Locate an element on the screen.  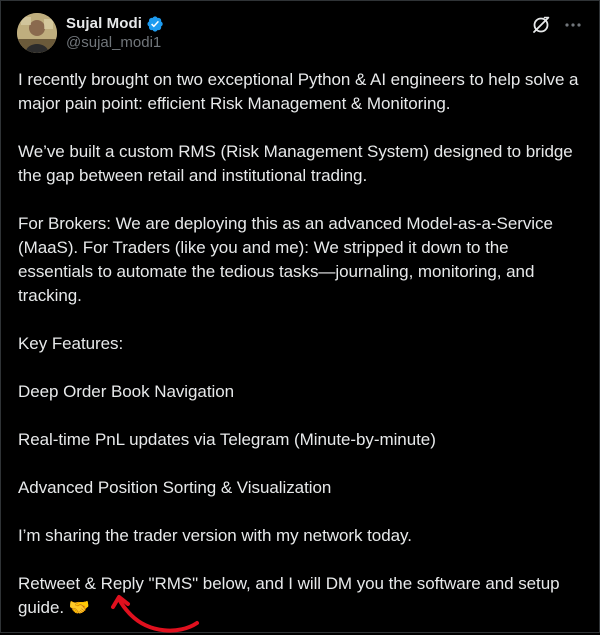
tweet-paragraph: Key Features: is located at coordinates (71, 343).